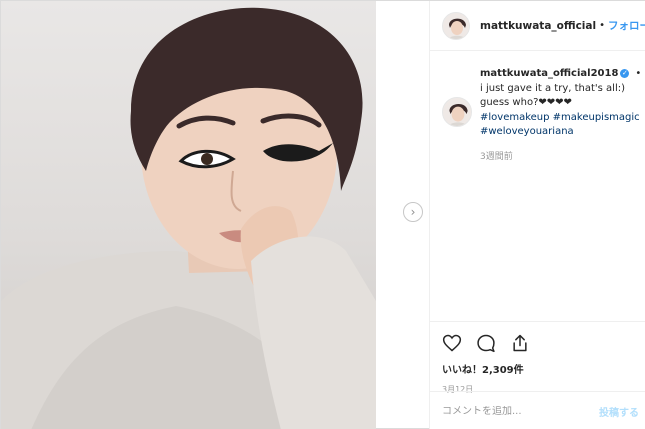 This screenshot has width=645, height=429. I want to click on post-header: mattkuwata_official • フォローする, so click(537, 26).